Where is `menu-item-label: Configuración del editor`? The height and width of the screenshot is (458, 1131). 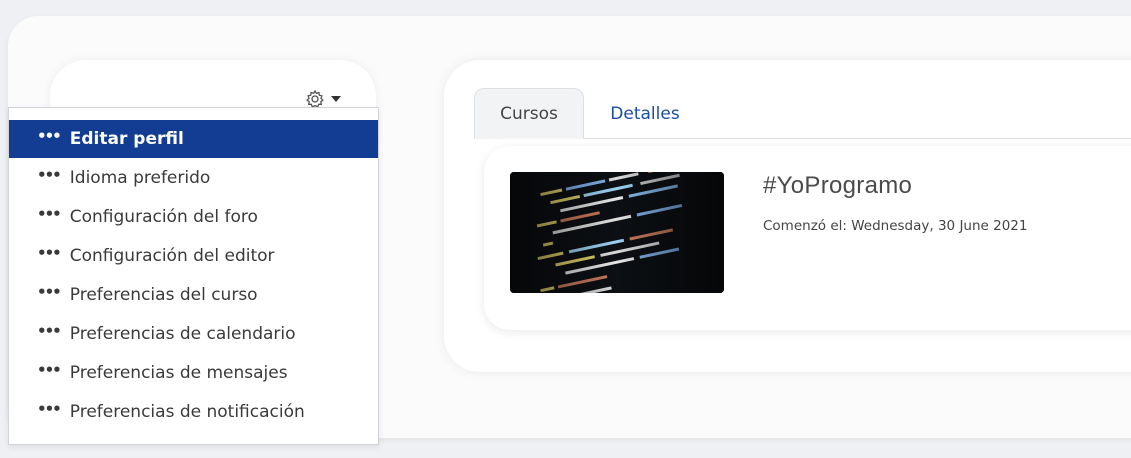
menu-item-label: Configuración del editor is located at coordinates (172, 256).